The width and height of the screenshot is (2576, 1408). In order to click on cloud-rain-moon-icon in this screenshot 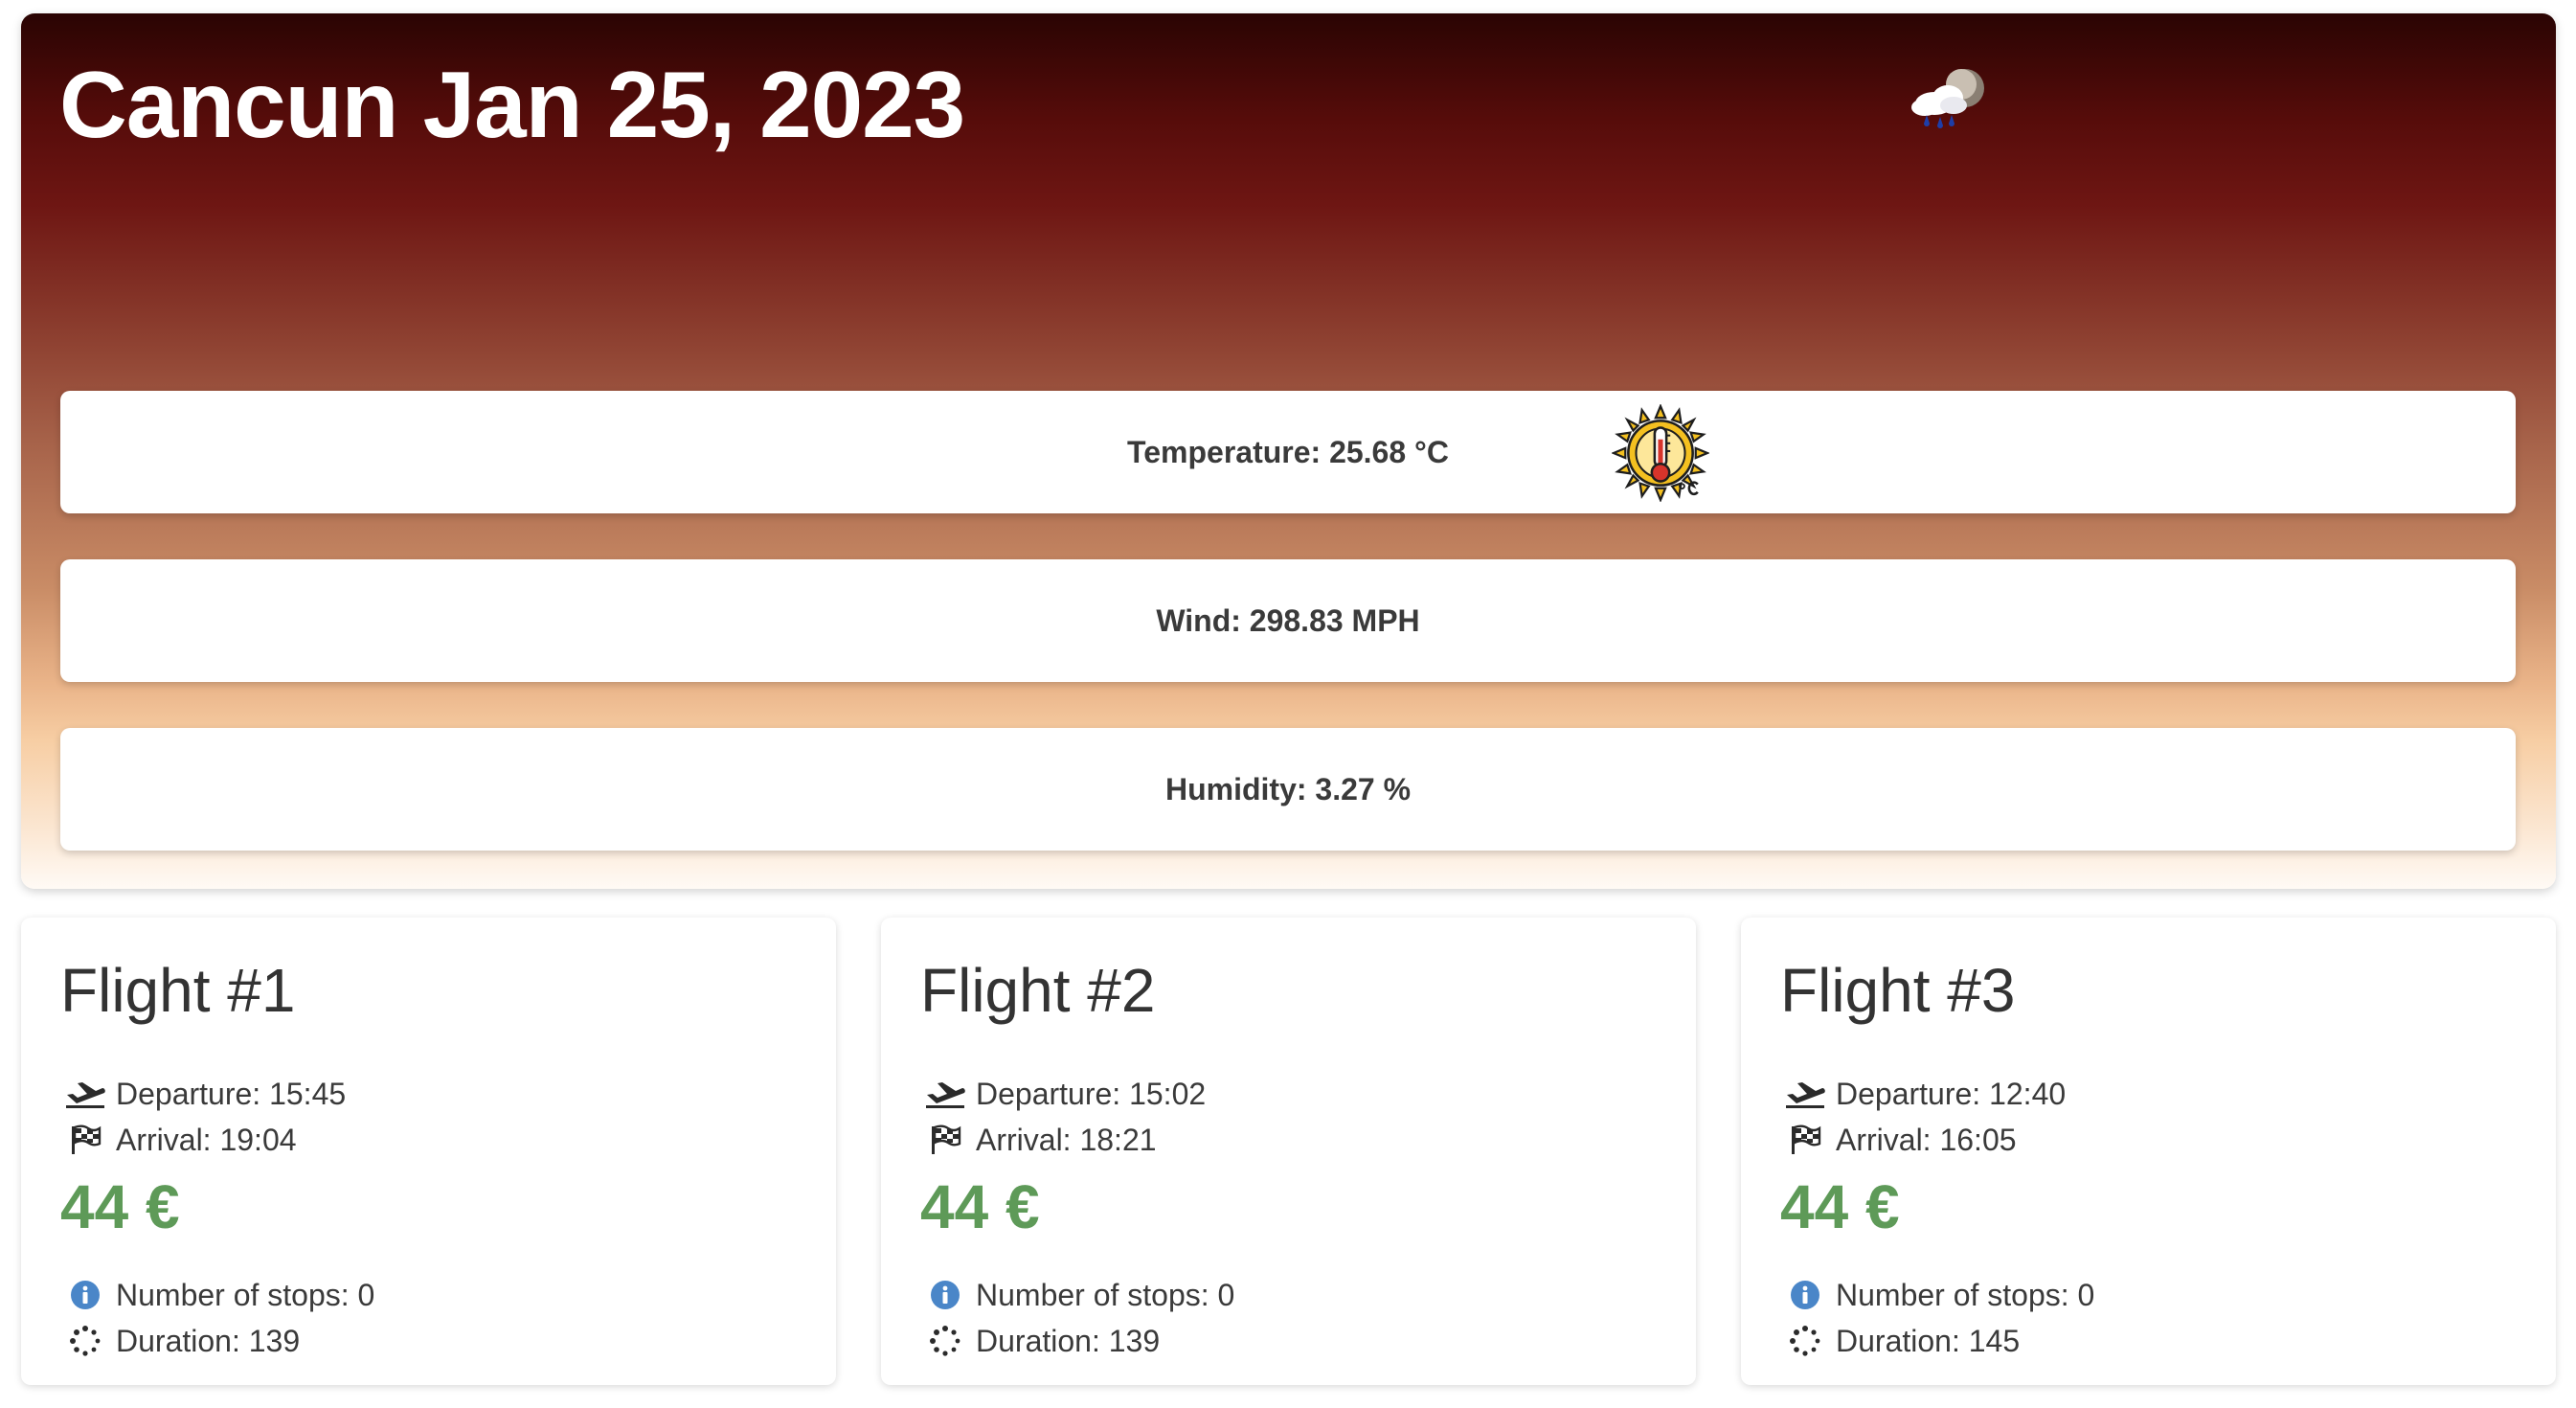, I will do `click(1947, 98)`.